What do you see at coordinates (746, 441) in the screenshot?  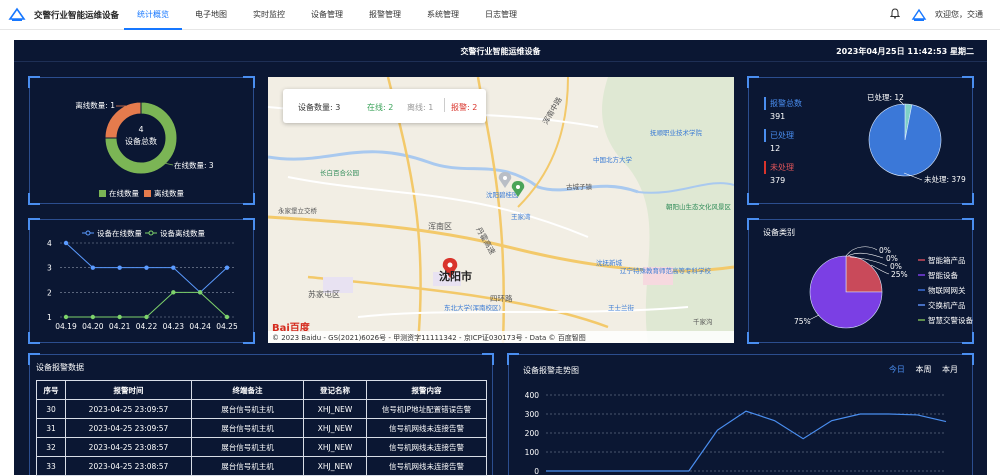 I see `trend-line` at bounding box center [746, 441].